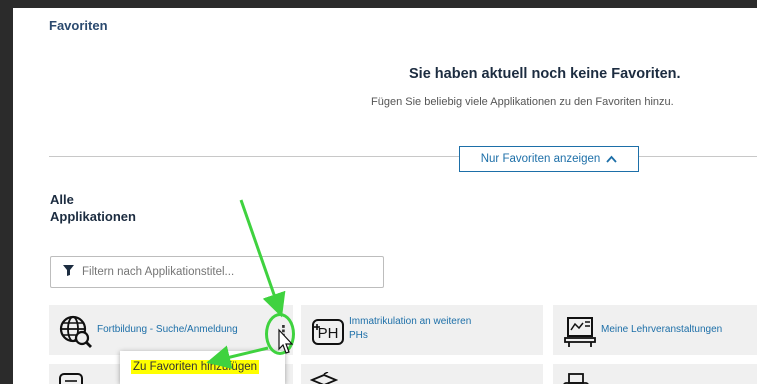 This screenshot has width=757, height=384. I want to click on globe-search-icon, so click(75, 331).